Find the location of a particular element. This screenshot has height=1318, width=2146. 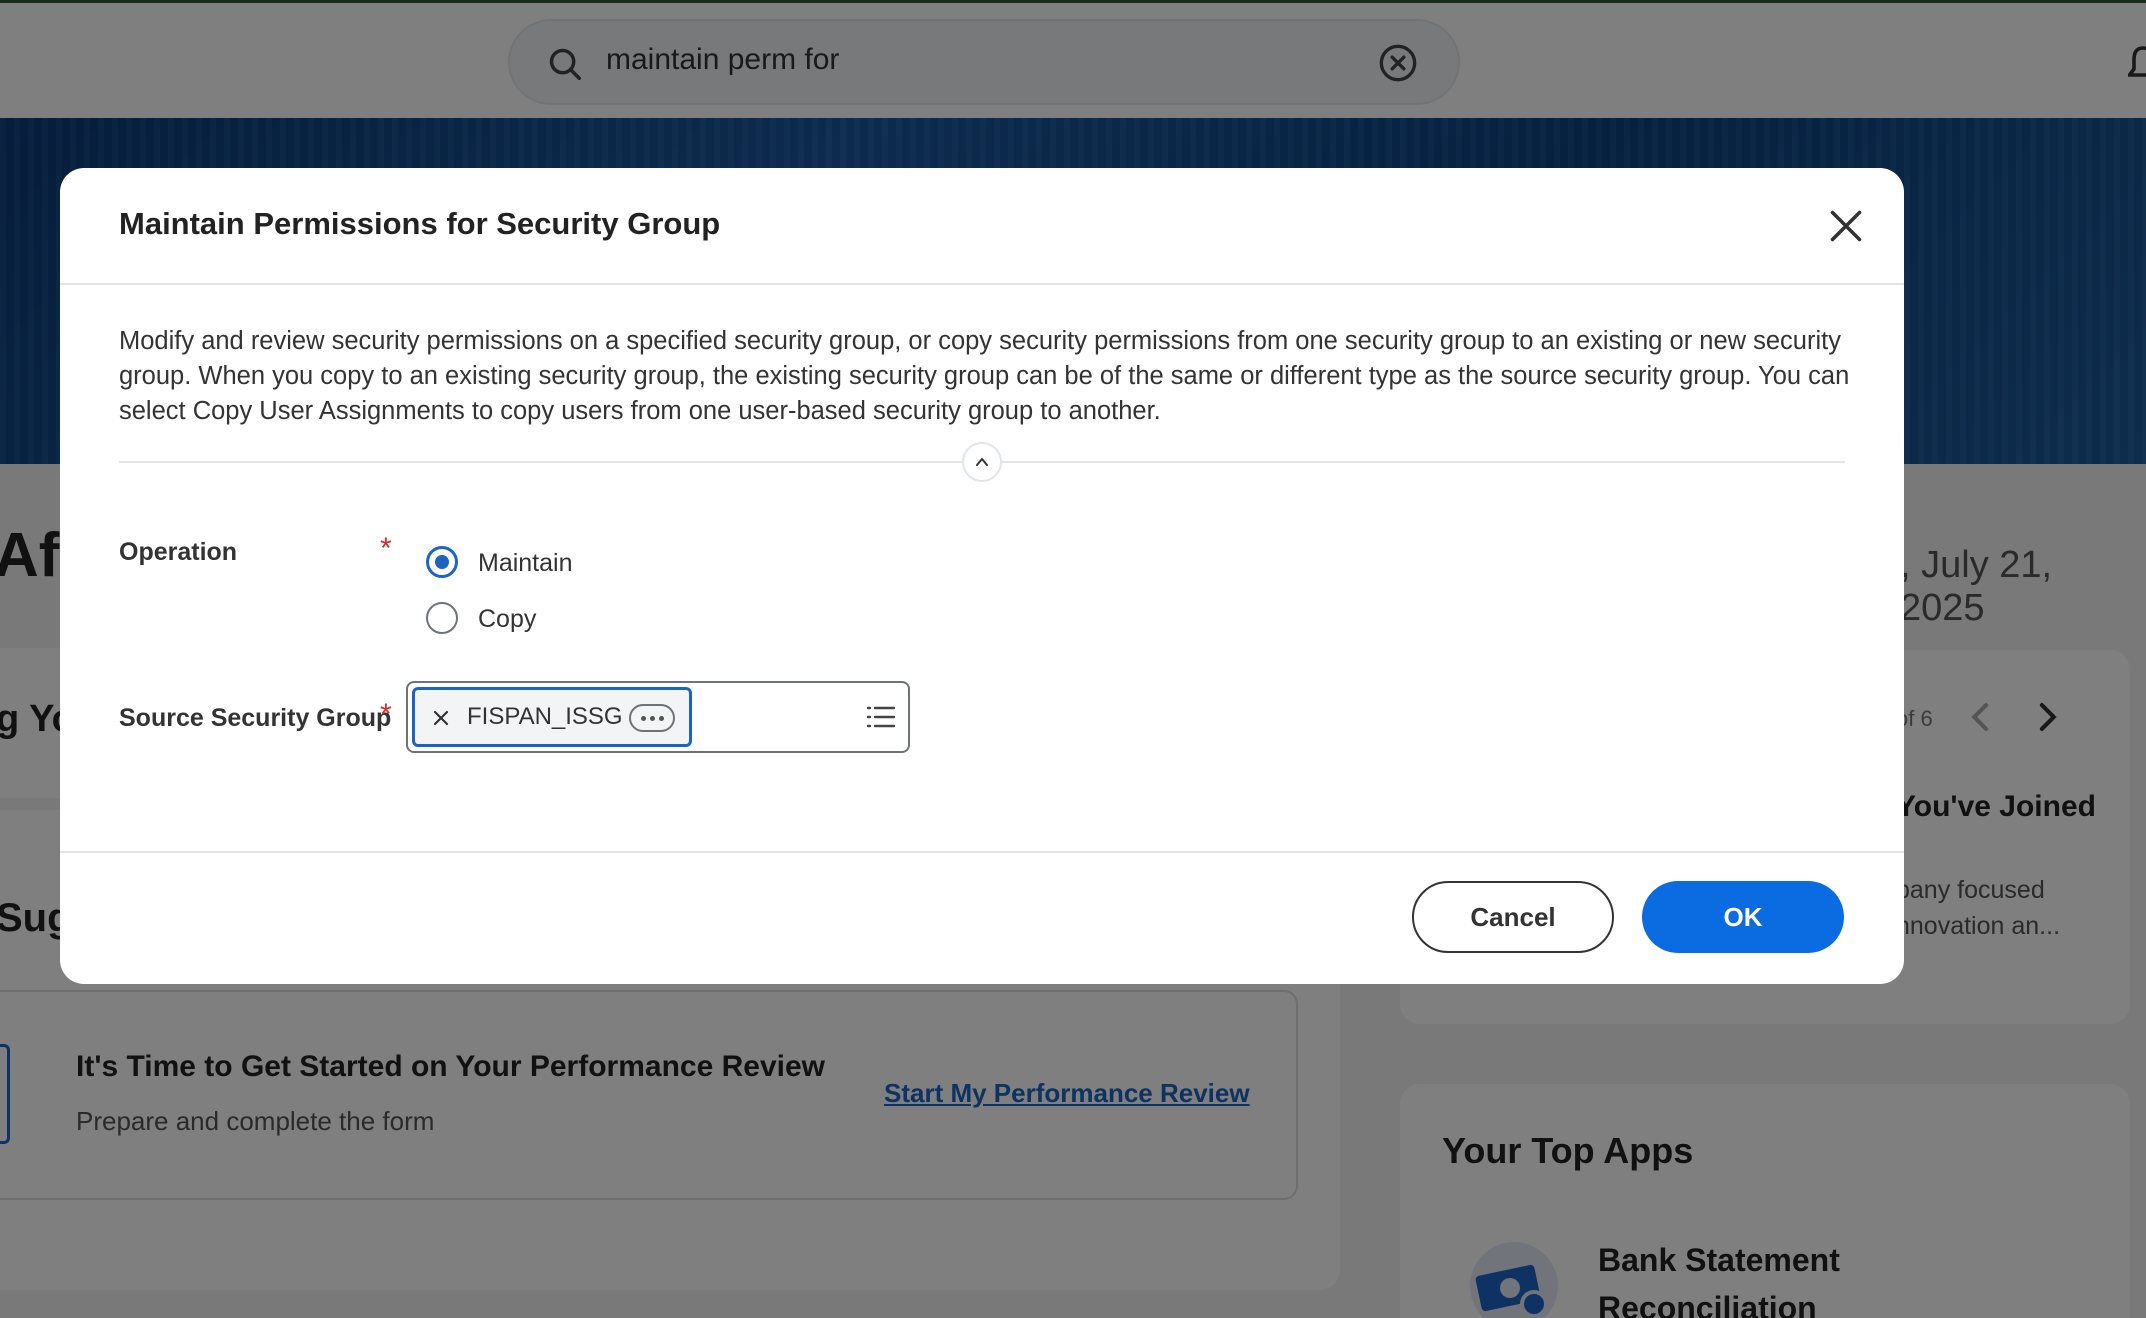

related-actions-button is located at coordinates (652, 718).